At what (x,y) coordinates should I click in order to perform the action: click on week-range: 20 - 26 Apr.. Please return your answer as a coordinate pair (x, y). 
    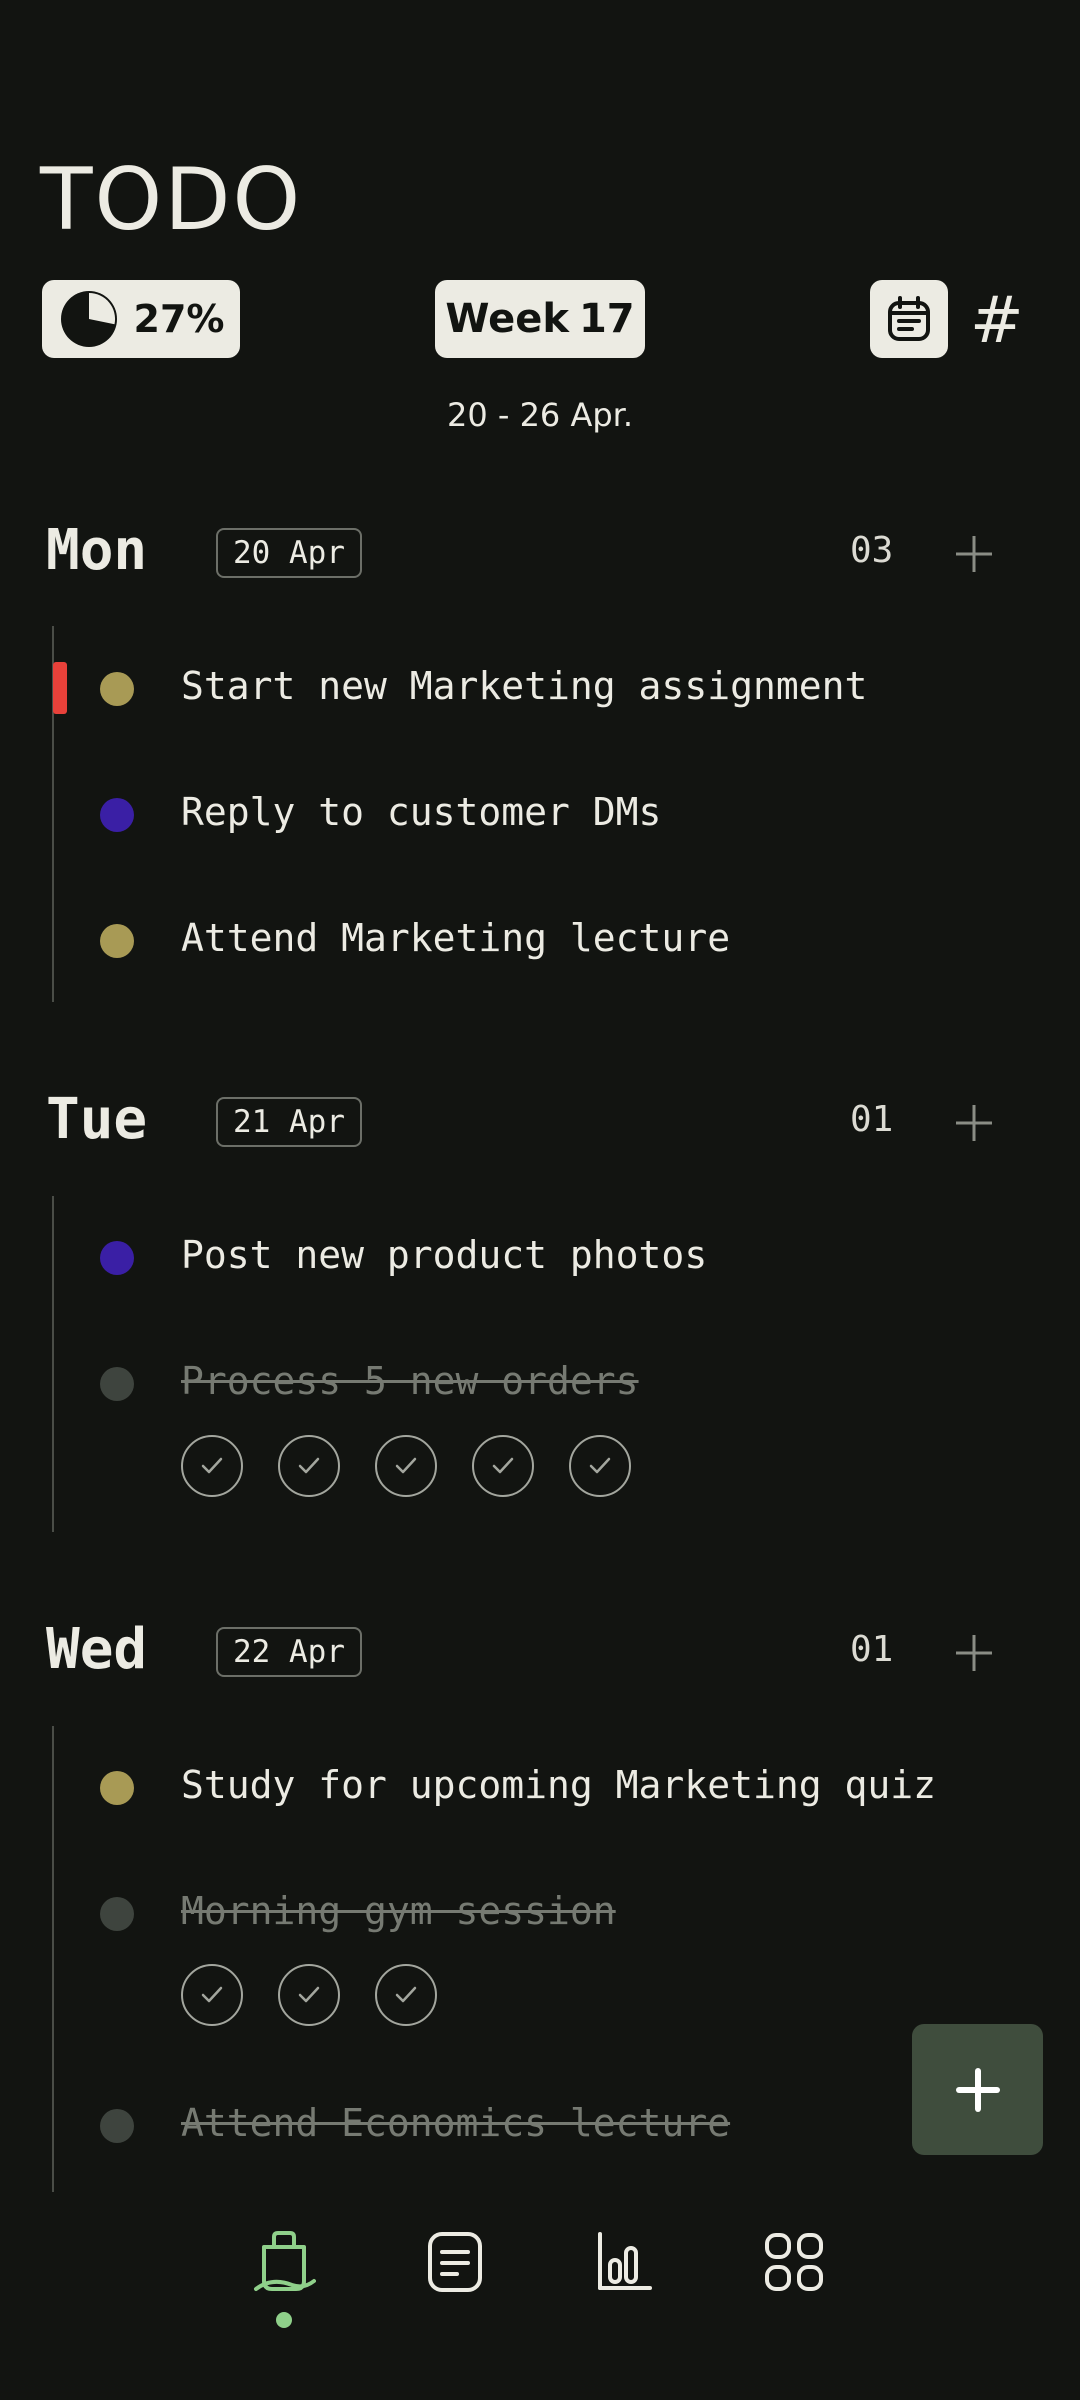
    Looking at the image, I should click on (540, 415).